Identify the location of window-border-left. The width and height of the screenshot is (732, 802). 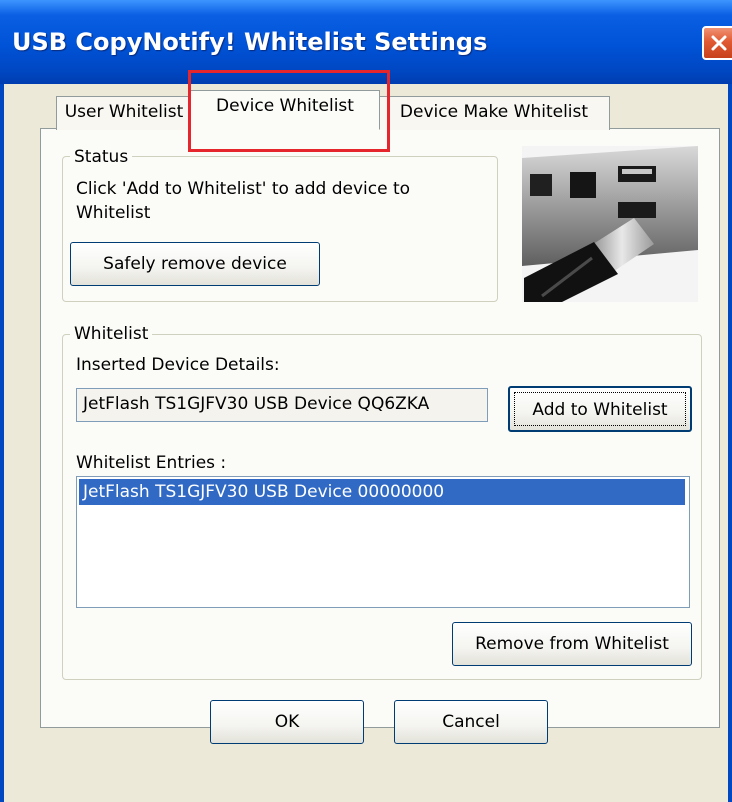
(2, 443).